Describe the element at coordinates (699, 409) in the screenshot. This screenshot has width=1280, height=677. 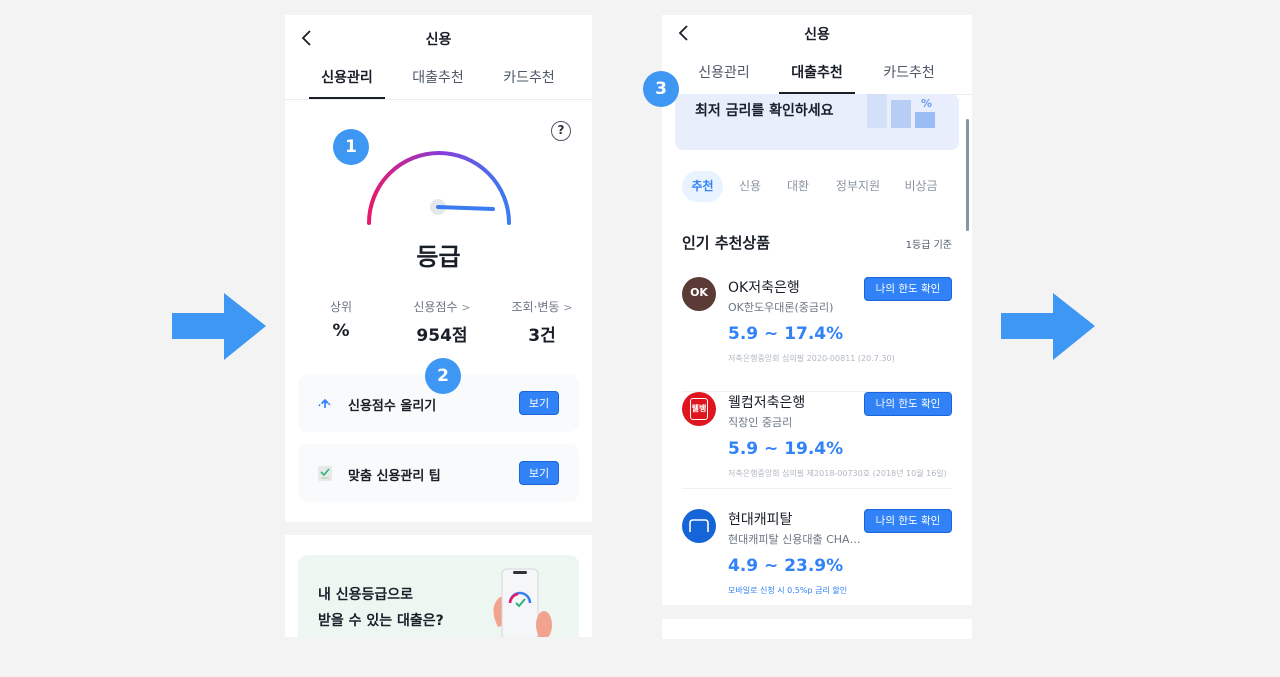
I see `welcome-bank-logo-icon: 웰뱅` at that location.